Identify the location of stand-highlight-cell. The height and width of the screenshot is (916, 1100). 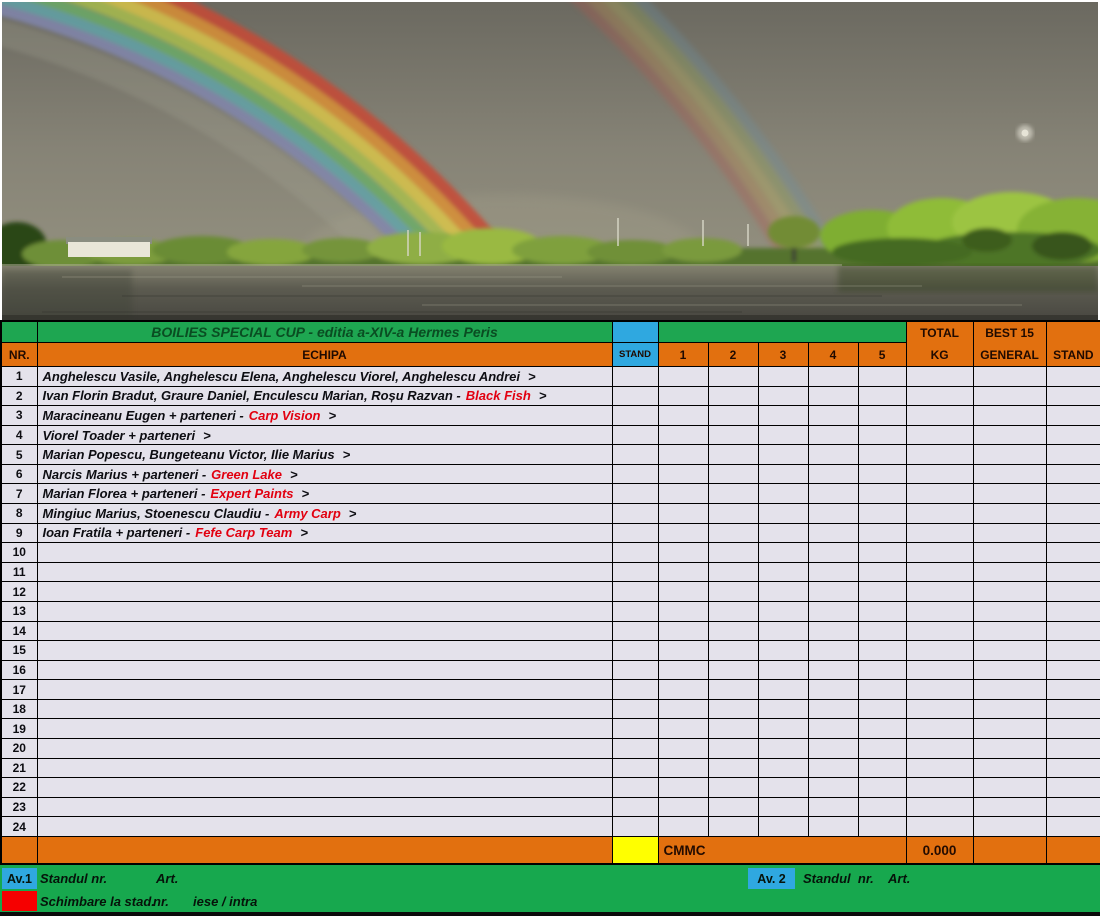
(635, 850).